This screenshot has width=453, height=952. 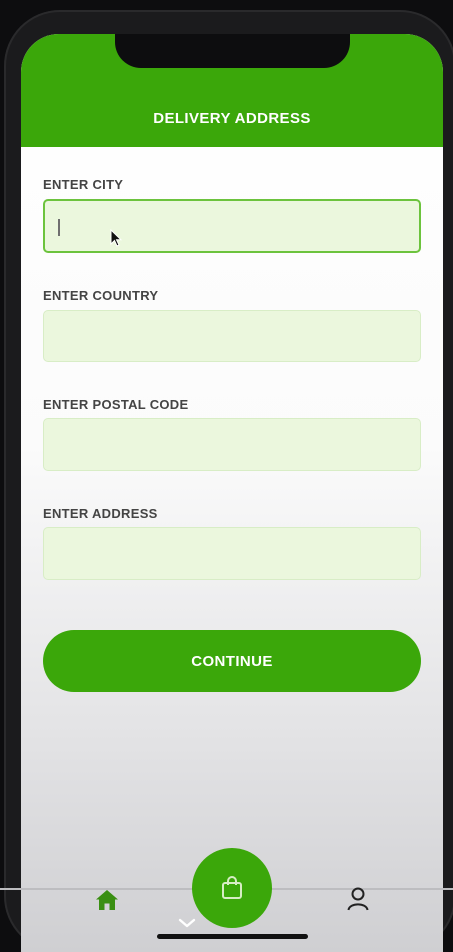 I want to click on chevron-down-icon, so click(x=187, y=923).